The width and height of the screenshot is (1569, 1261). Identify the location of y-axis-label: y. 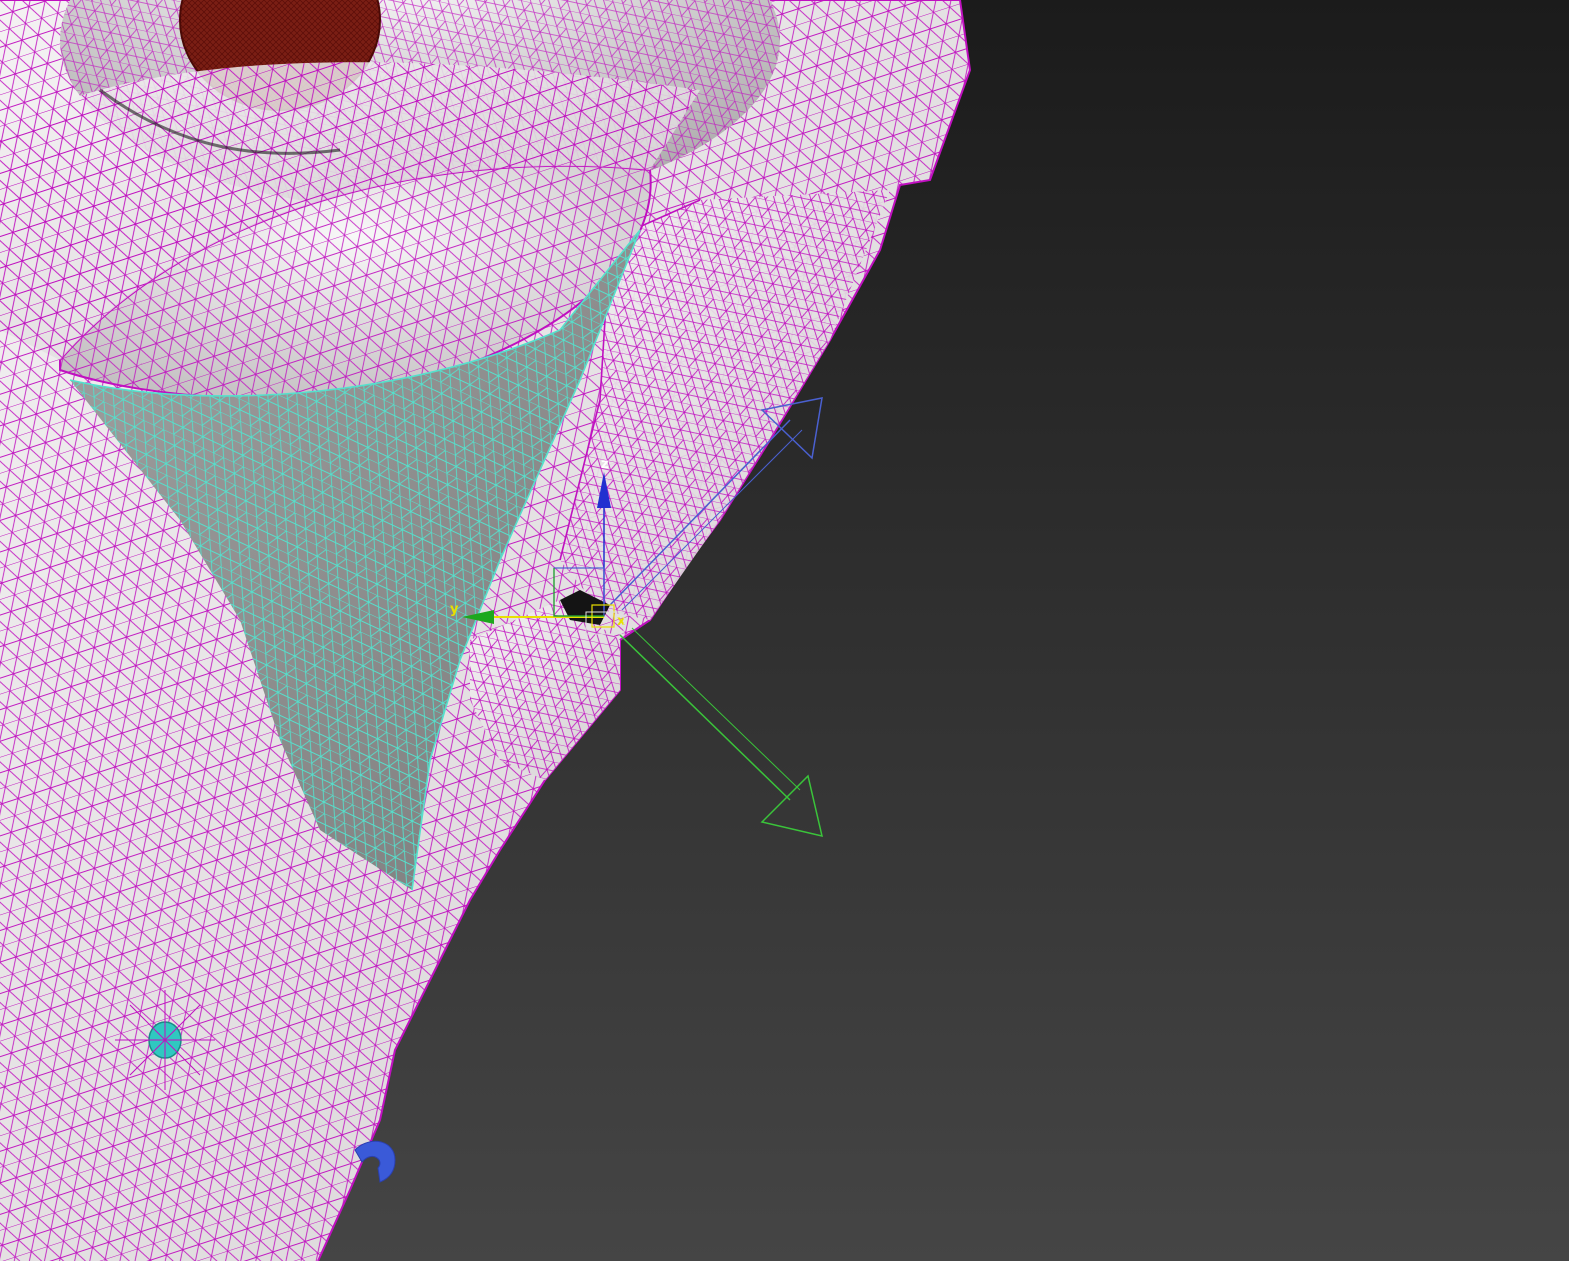
(454, 609).